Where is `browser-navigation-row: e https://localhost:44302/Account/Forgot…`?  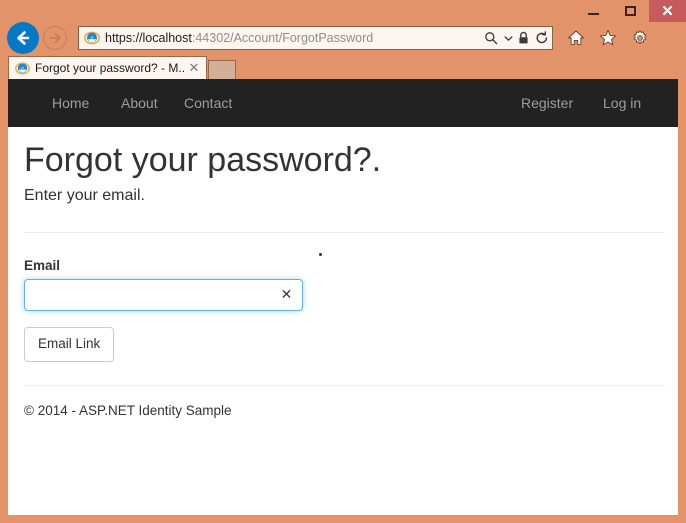 browser-navigation-row: e https://localhost:44302/Account/Forgot… is located at coordinates (343, 38).